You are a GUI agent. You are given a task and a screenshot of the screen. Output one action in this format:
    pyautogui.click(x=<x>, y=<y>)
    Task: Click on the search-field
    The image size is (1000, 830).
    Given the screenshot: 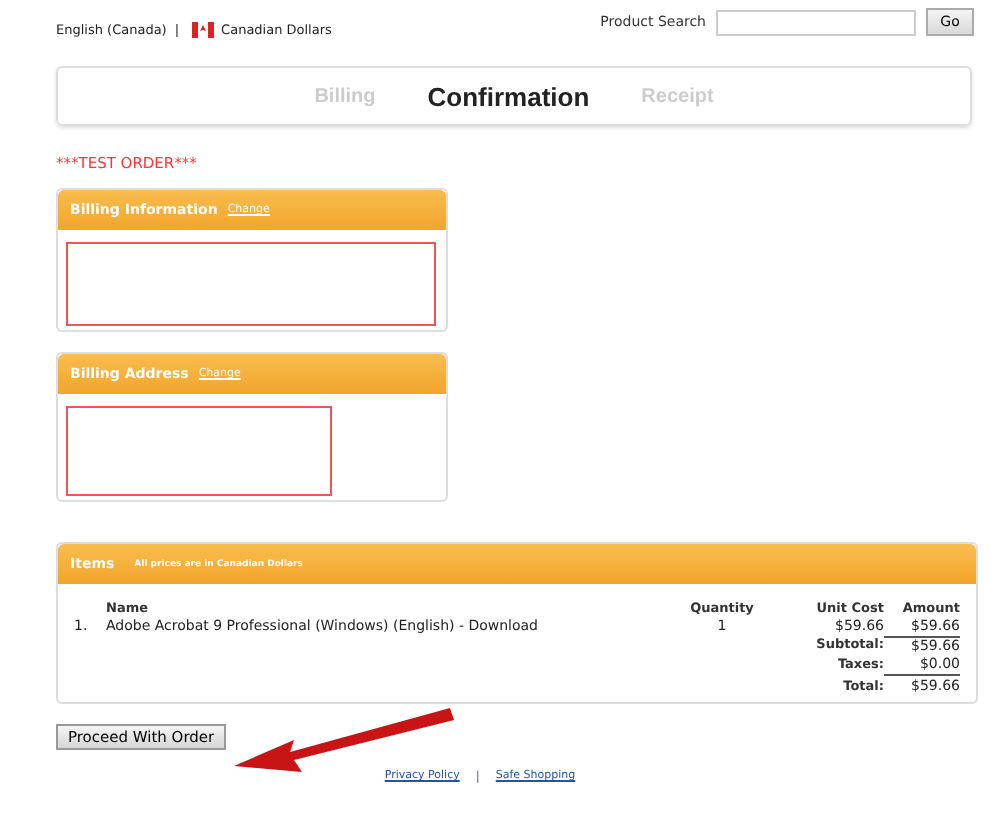 What is the action you would take?
    pyautogui.click(x=816, y=22)
    